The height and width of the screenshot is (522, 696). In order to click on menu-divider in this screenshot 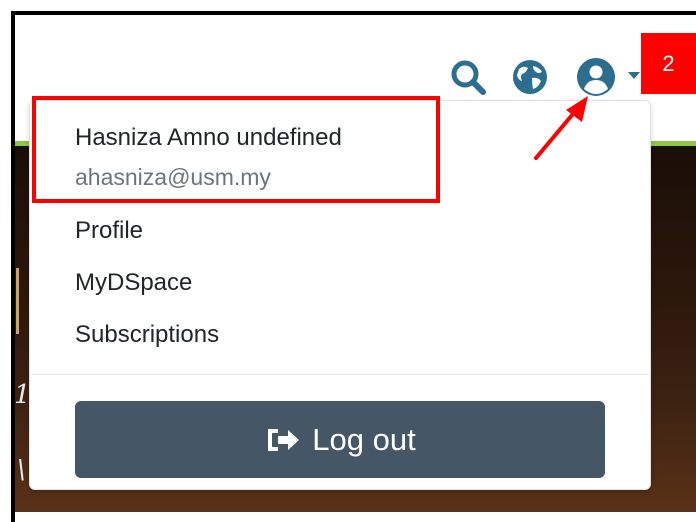, I will do `click(340, 374)`.